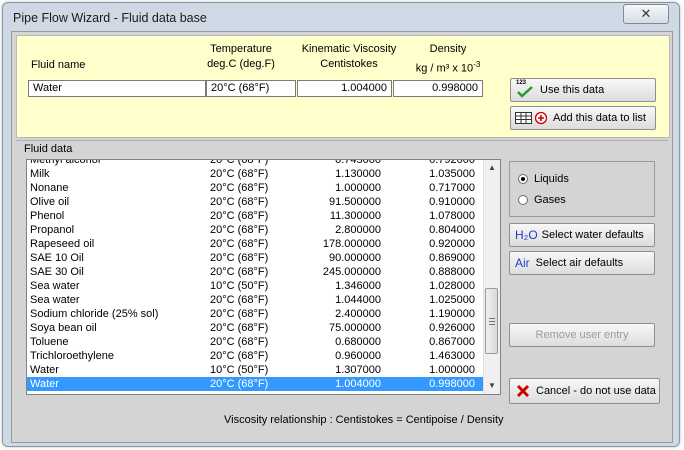 This screenshot has width=684, height=450. Describe the element at coordinates (525, 89) in the screenshot. I see `checkmark-icon: 123` at that location.